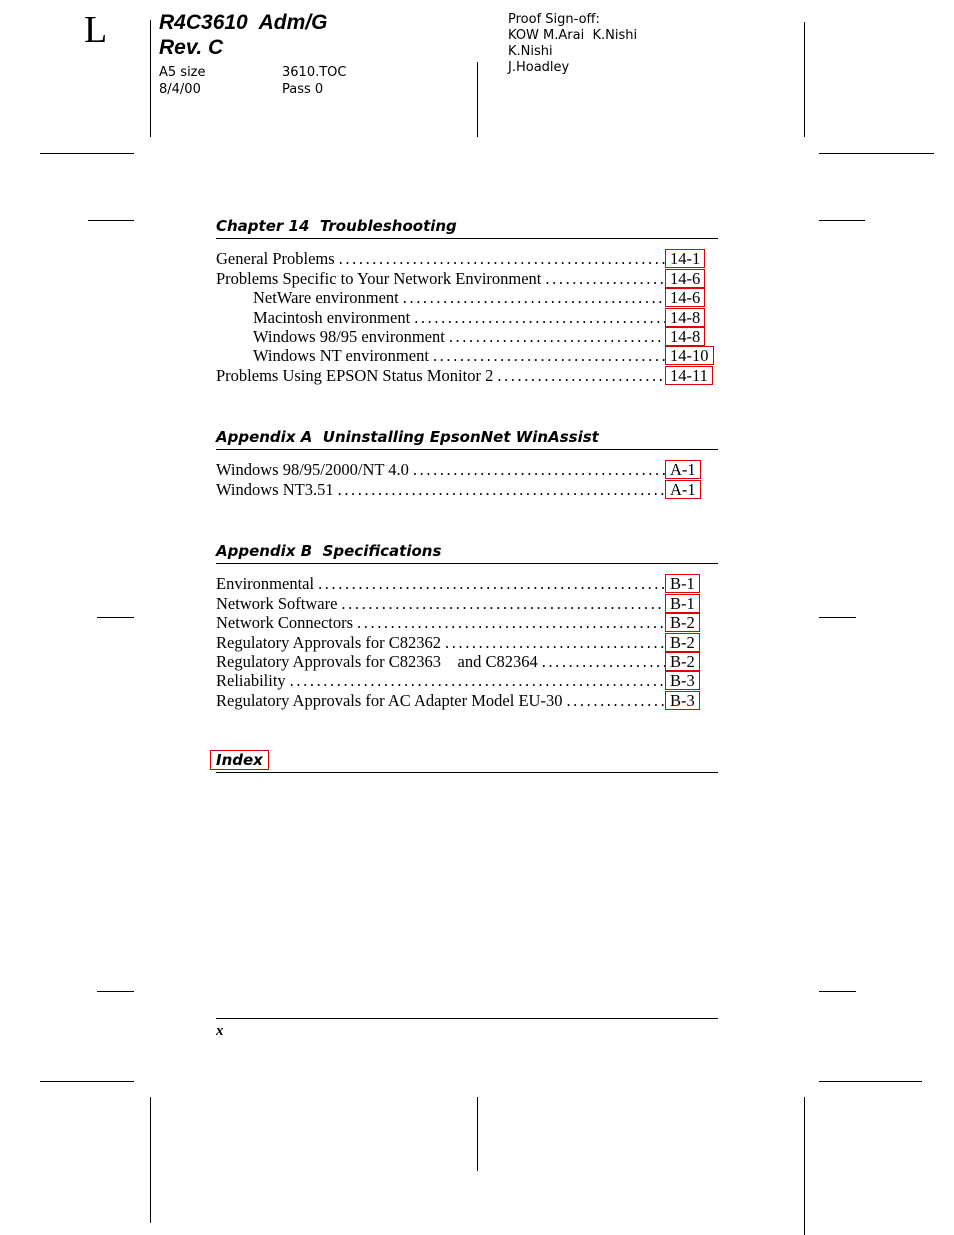  I want to click on toc-entry-title: Macintosh environment, so click(332, 317).